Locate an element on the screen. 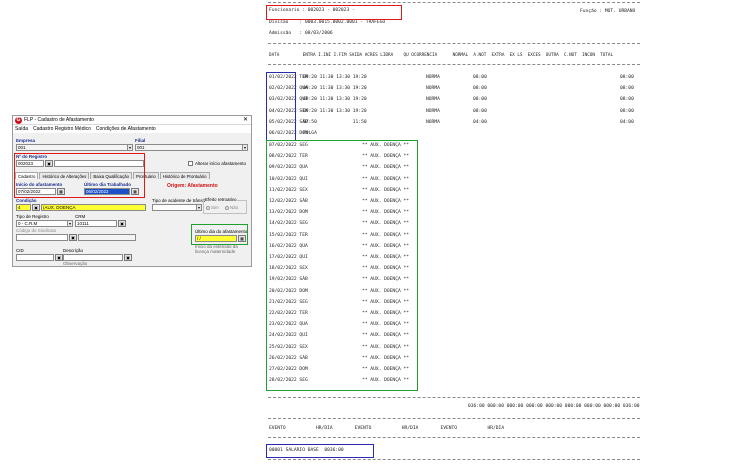  filial-select: 001 is located at coordinates (189, 147).